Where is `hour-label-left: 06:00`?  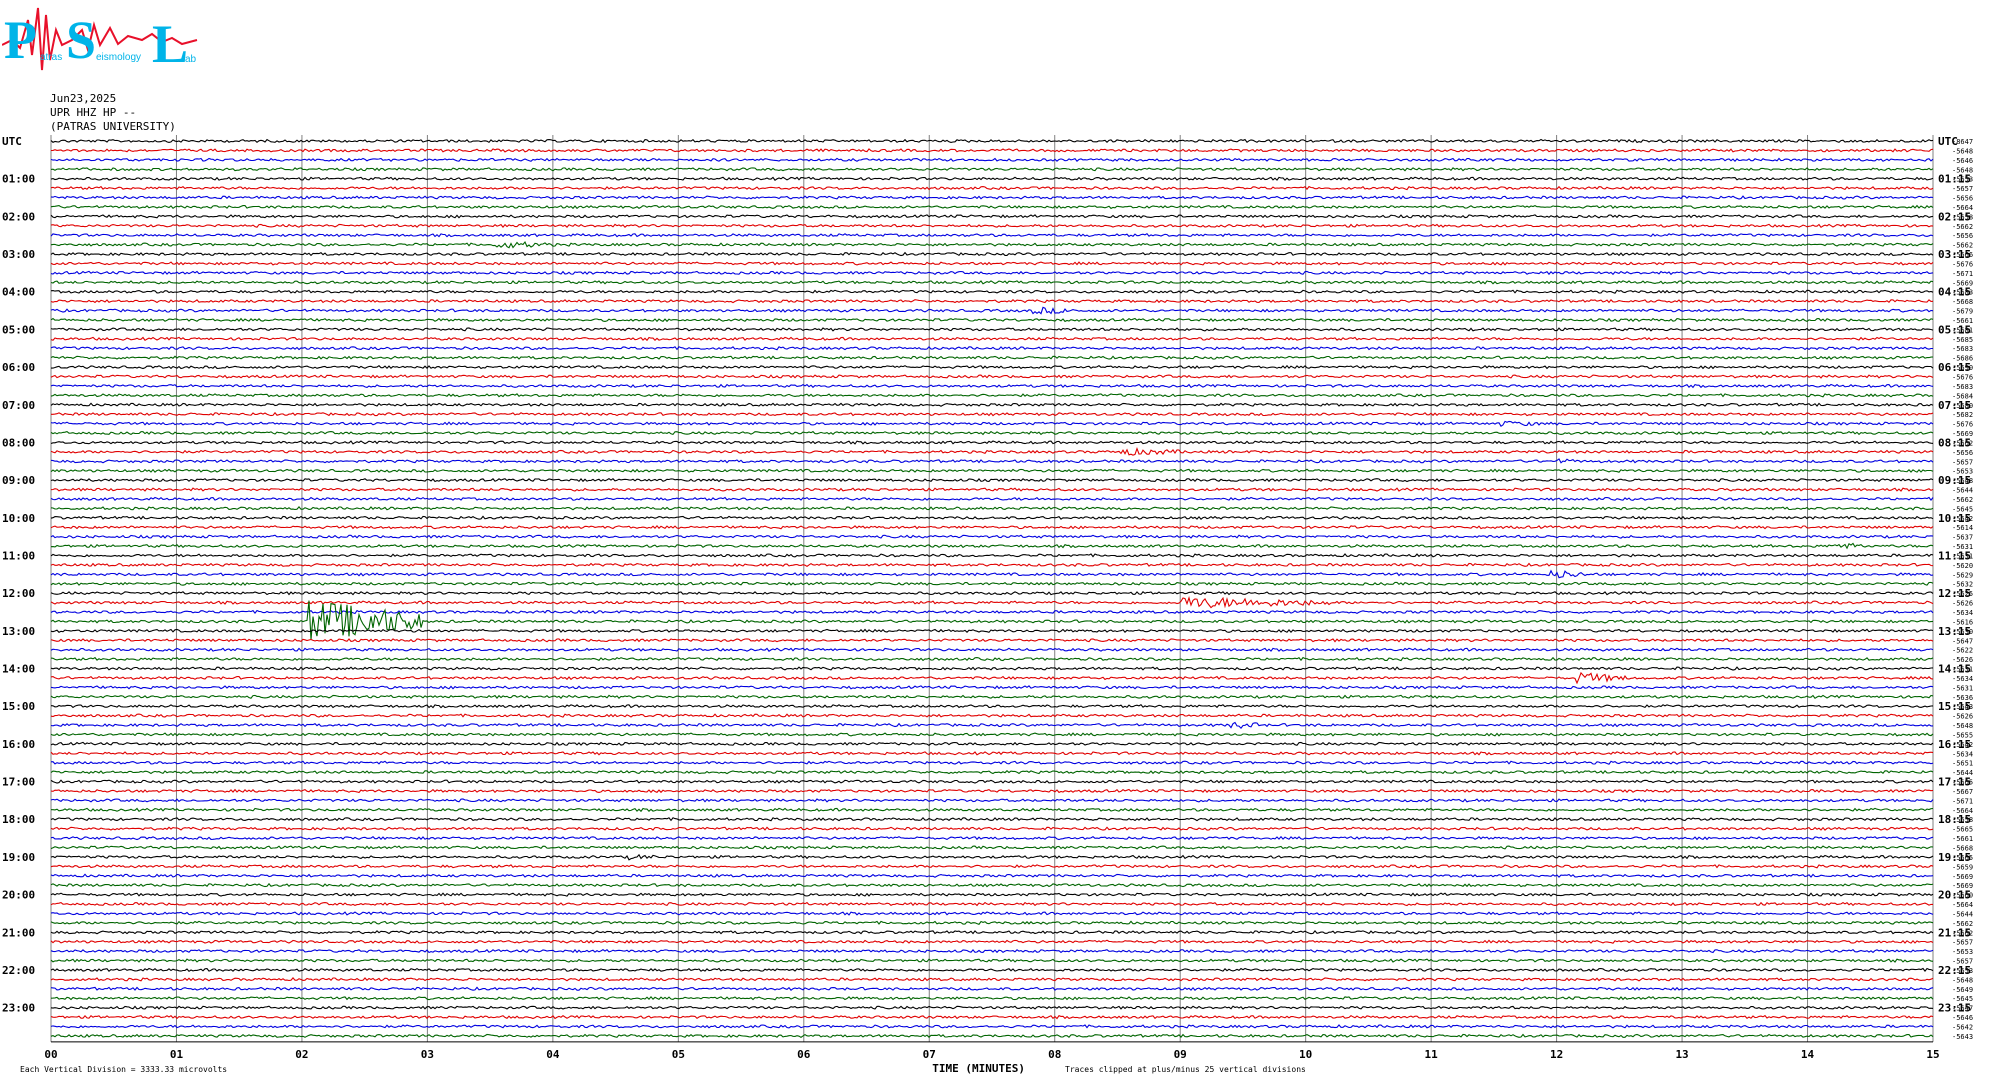 hour-label-left: 06:00 is located at coordinates (18, 367).